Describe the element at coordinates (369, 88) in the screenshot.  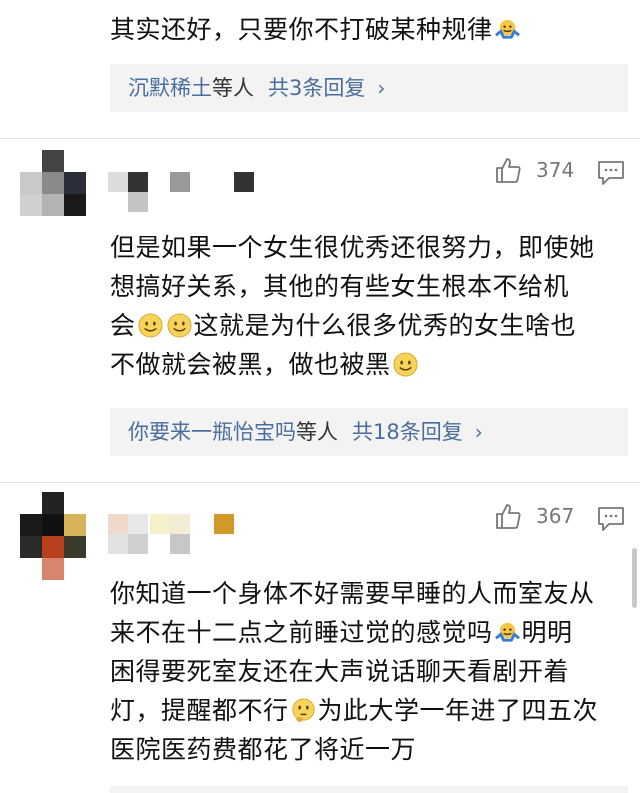
I see `replies-summary: 沉默稀土等人 共3条回复 ›` at that location.